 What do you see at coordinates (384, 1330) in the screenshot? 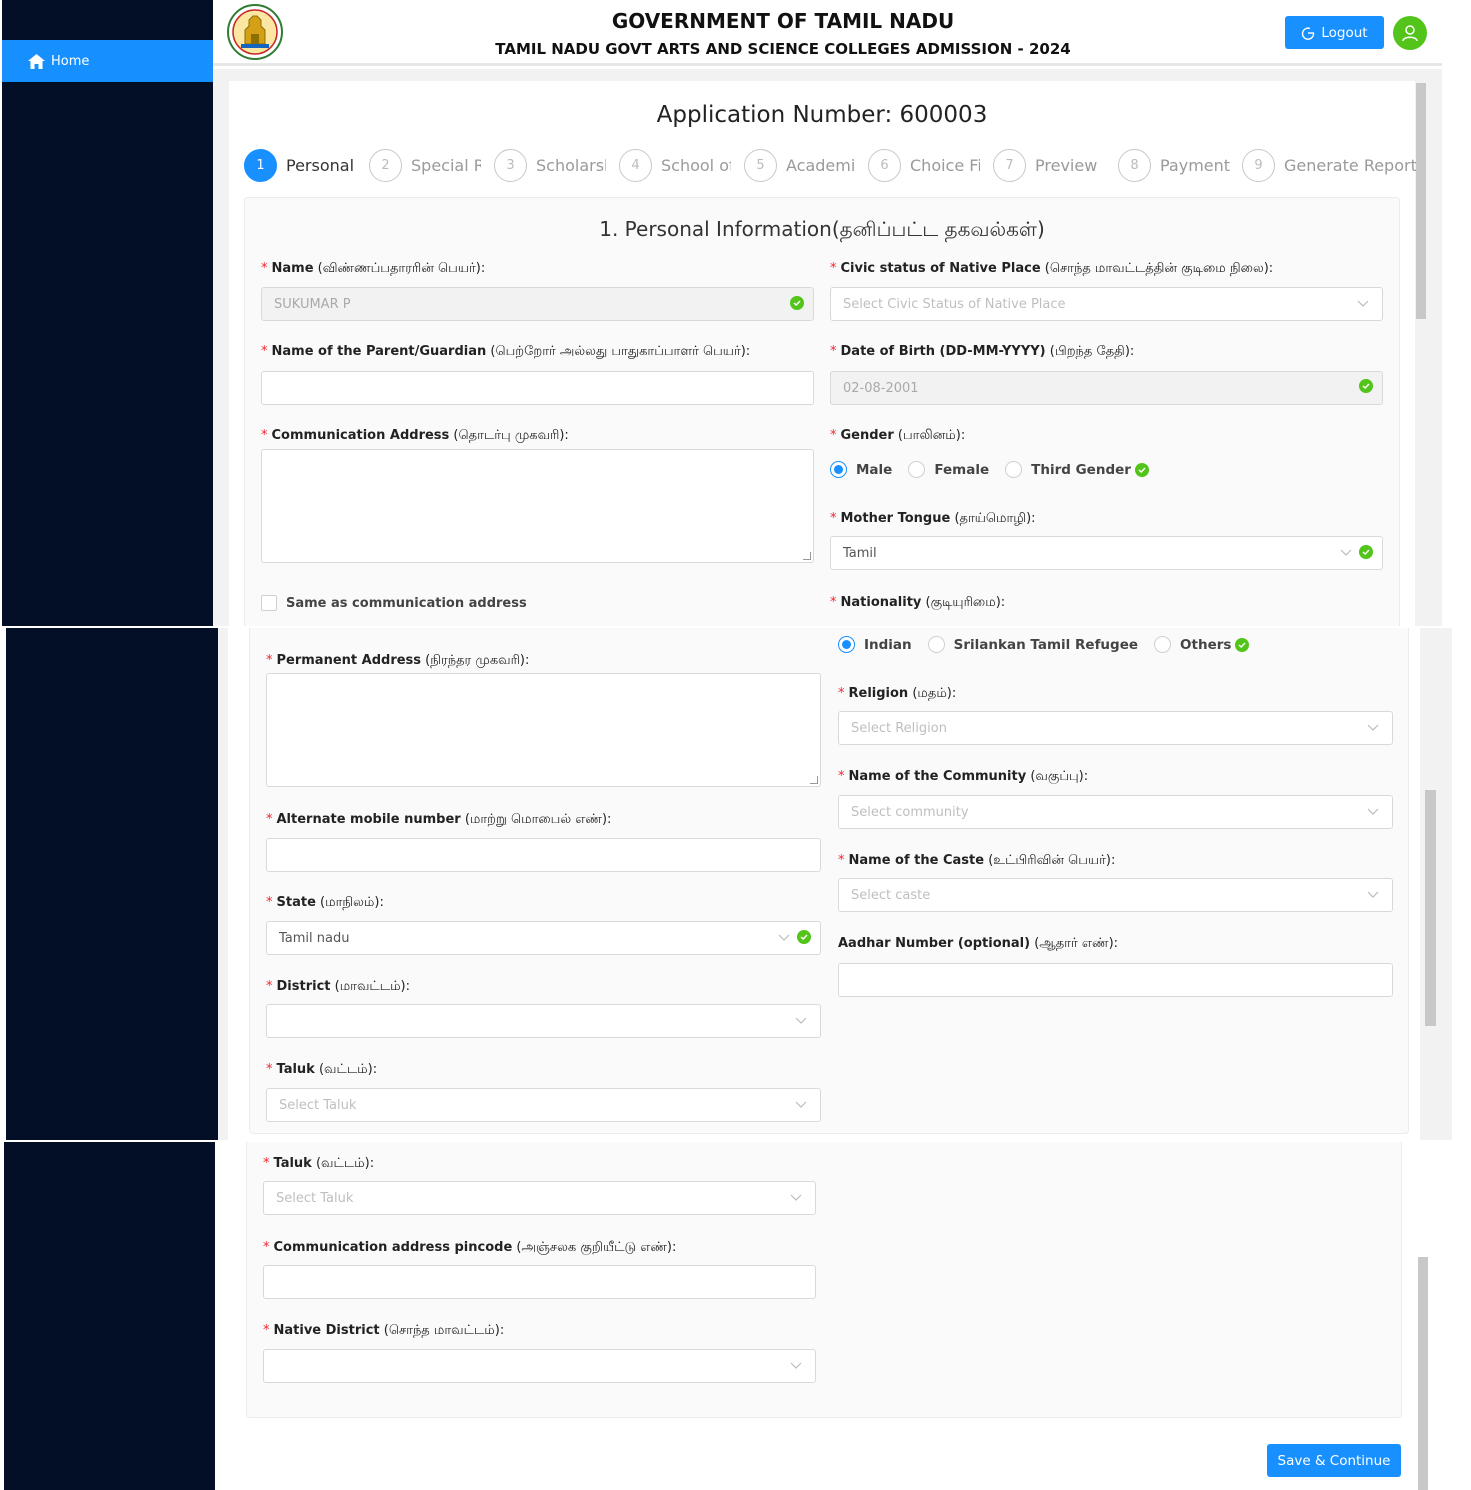
I see `native-district-label: * Native District (சொந்த மாவட்டம்):` at bounding box center [384, 1330].